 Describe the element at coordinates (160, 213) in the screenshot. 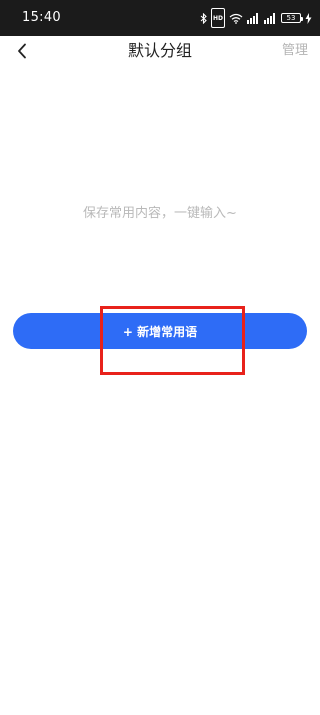

I see `empty-state-message: 保存常用内容，一键输入~` at that location.